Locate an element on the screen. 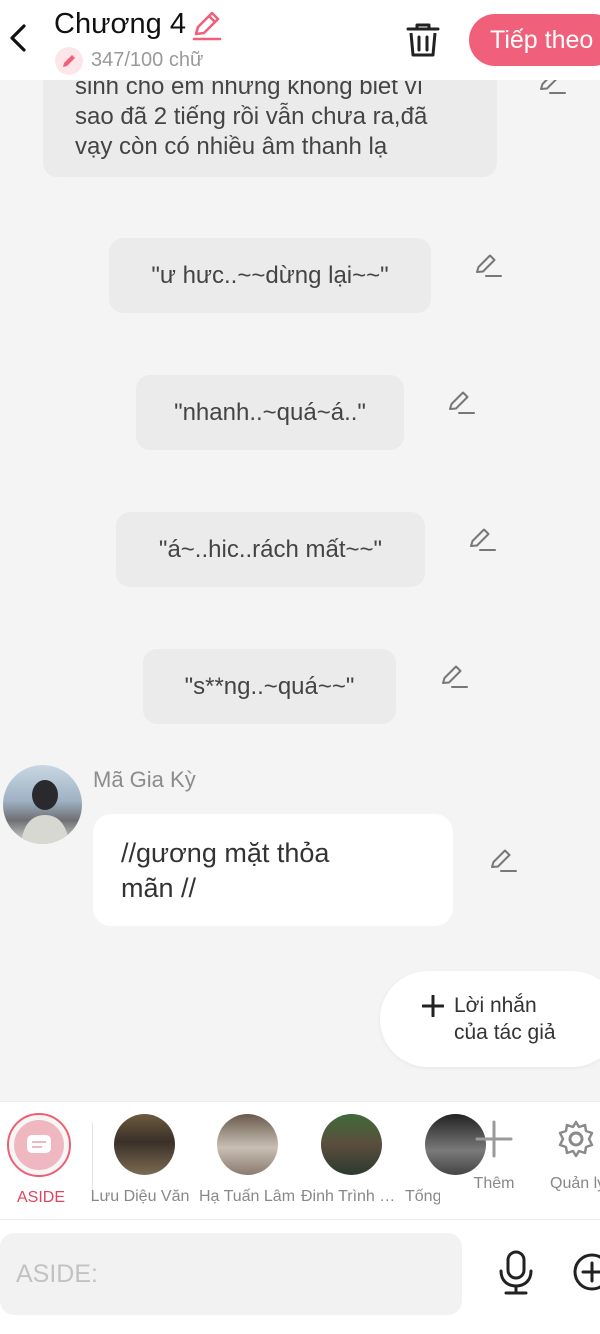 The width and height of the screenshot is (600, 1334). manage-characters-button: Quản lý is located at coordinates (570, 1162).